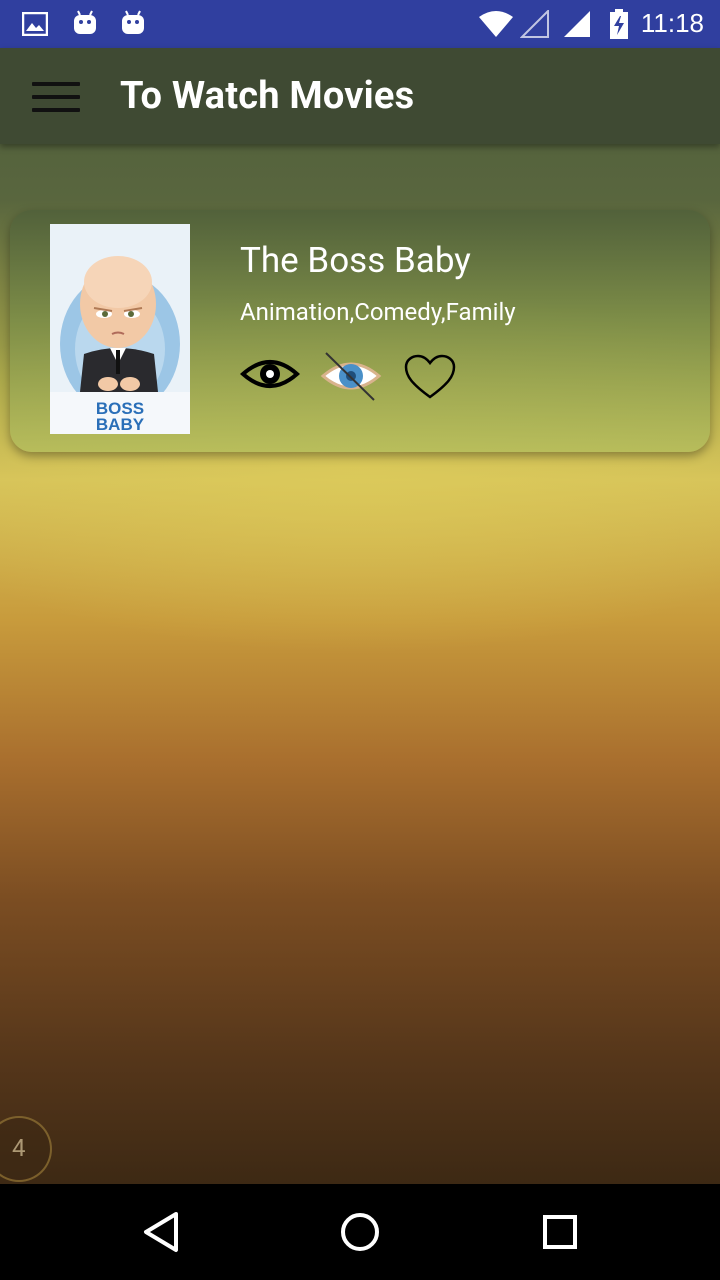 This screenshot has height=1280, width=720. What do you see at coordinates (355, 260) in the screenshot?
I see `movie-title: The Boss Baby` at bounding box center [355, 260].